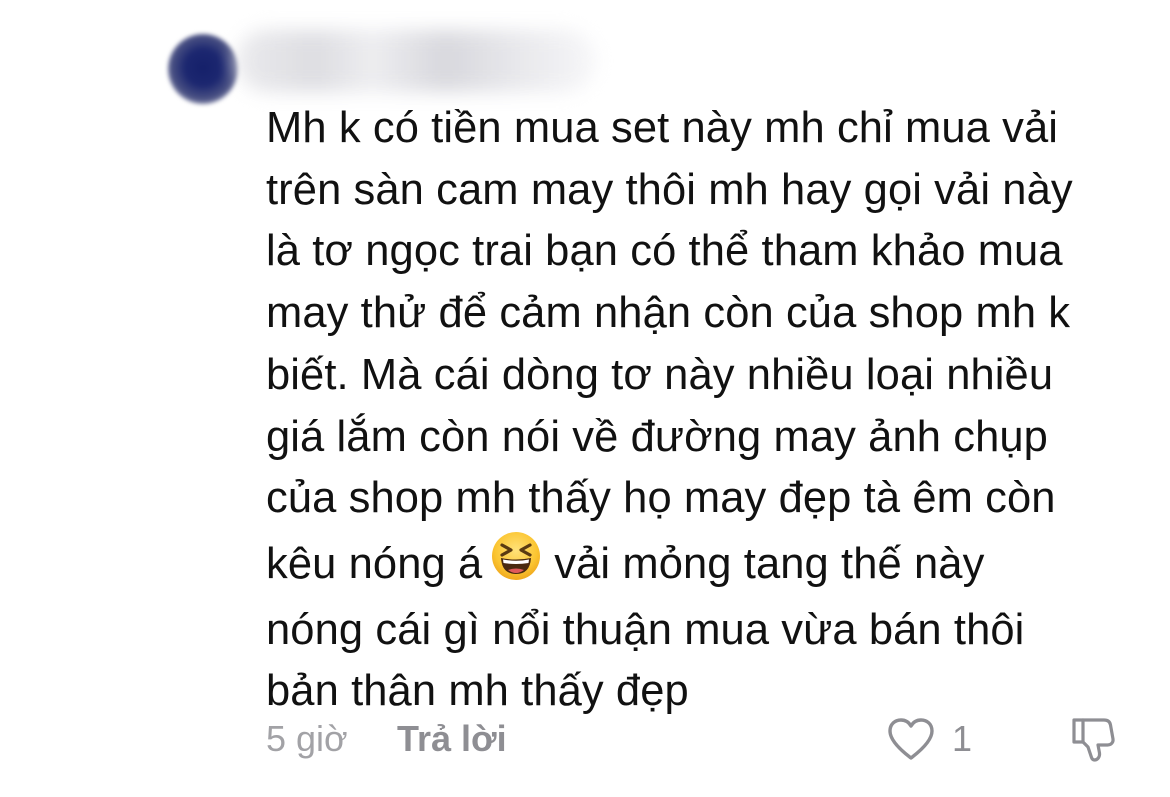 The width and height of the screenshot is (1170, 797). Describe the element at coordinates (769, 563) in the screenshot. I see `comment-text-segment: vải mỏng tang thế này` at that location.